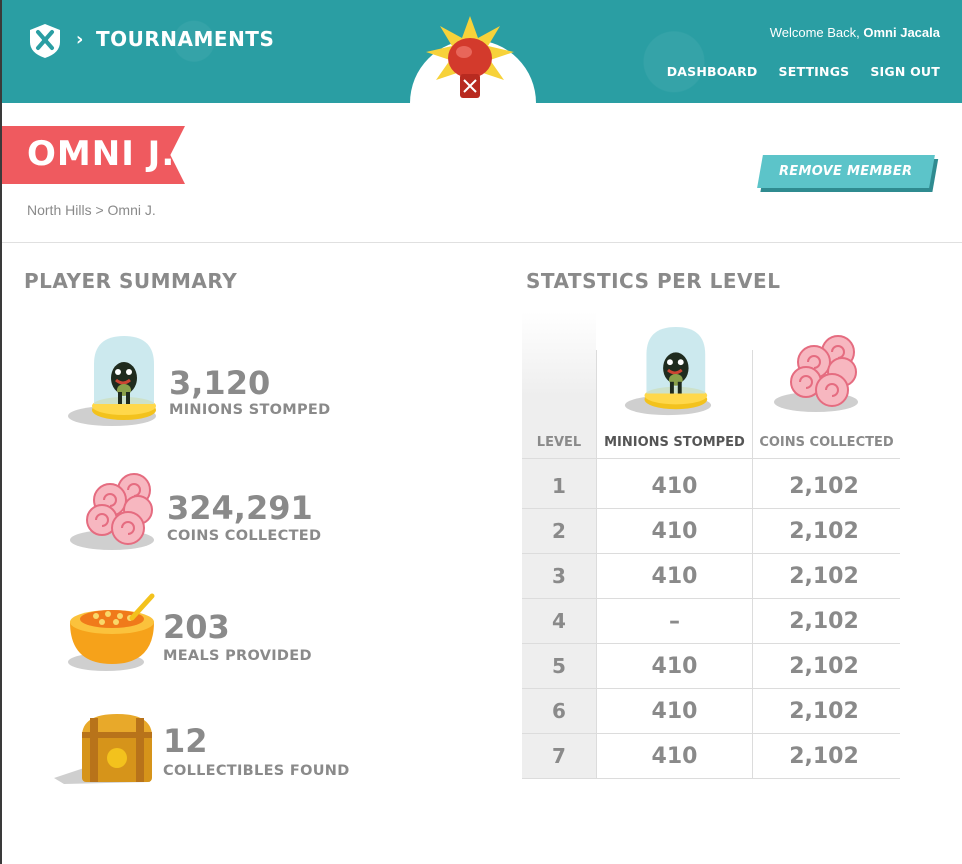 This screenshot has width=962, height=864. What do you see at coordinates (826, 442) in the screenshot?
I see `column-header-coins: COINS COLLECTED` at bounding box center [826, 442].